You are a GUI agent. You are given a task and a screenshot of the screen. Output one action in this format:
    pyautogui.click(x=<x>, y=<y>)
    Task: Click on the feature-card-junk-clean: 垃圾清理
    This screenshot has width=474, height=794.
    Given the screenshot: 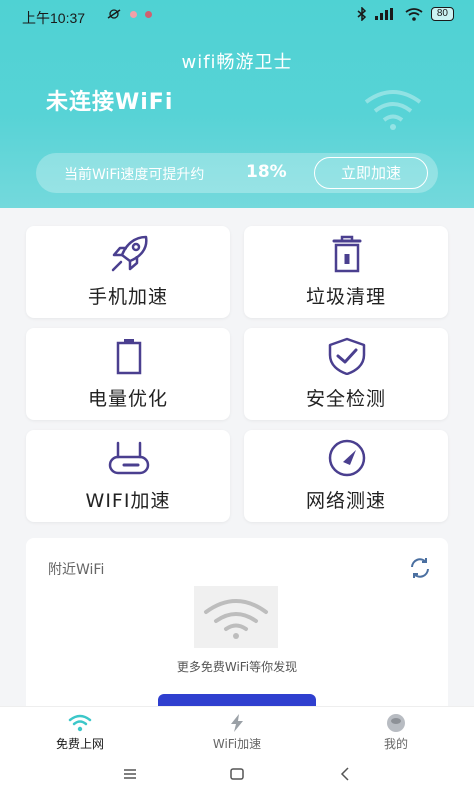 What is the action you would take?
    pyautogui.click(x=346, y=272)
    